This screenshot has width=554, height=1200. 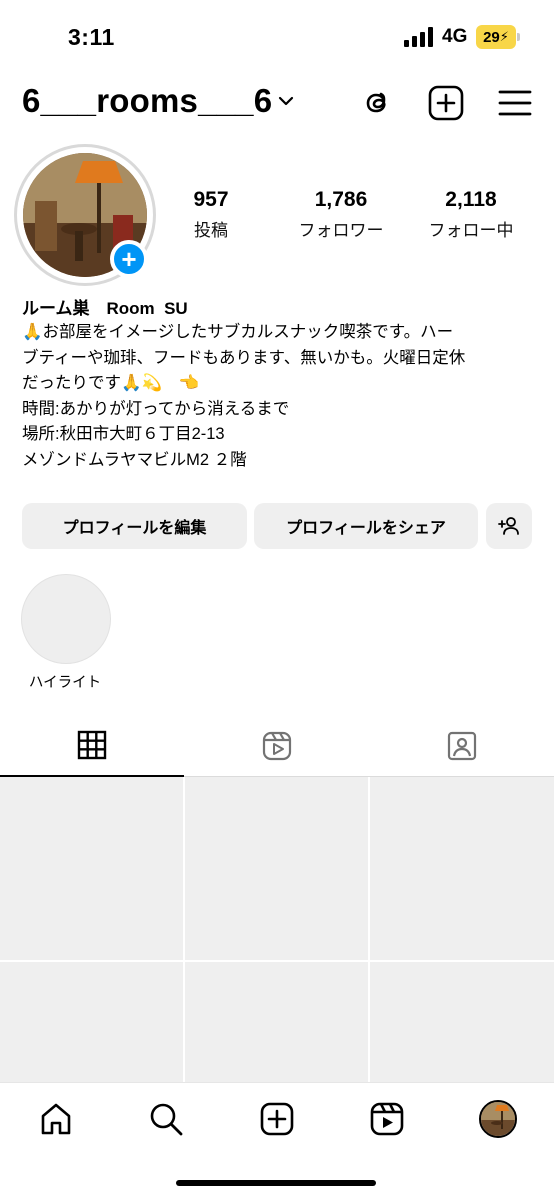 I want to click on tab-reels, so click(x=277, y=746).